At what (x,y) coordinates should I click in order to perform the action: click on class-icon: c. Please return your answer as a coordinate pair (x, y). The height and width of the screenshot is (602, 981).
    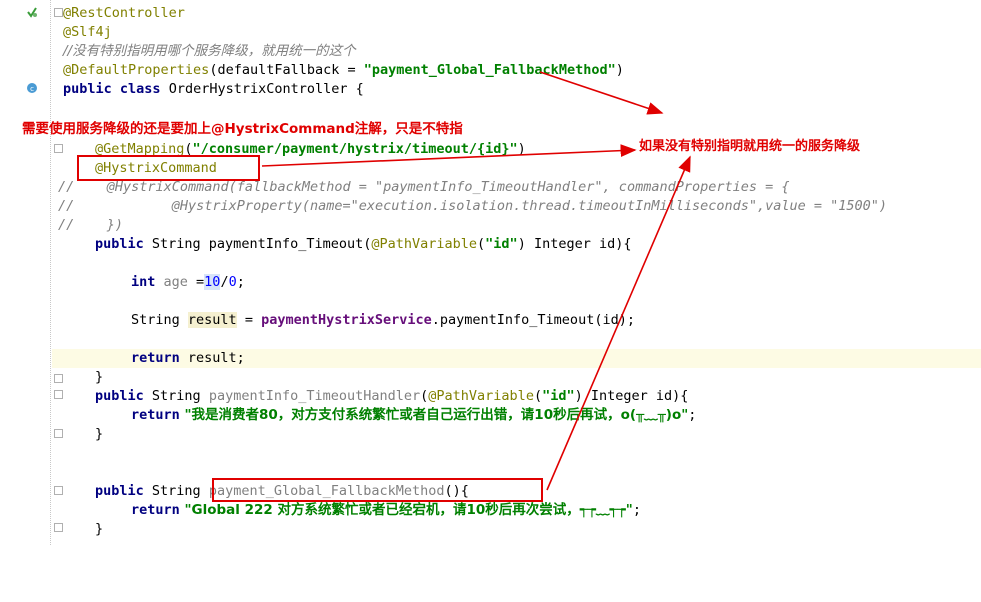
    Looking at the image, I should click on (32, 88).